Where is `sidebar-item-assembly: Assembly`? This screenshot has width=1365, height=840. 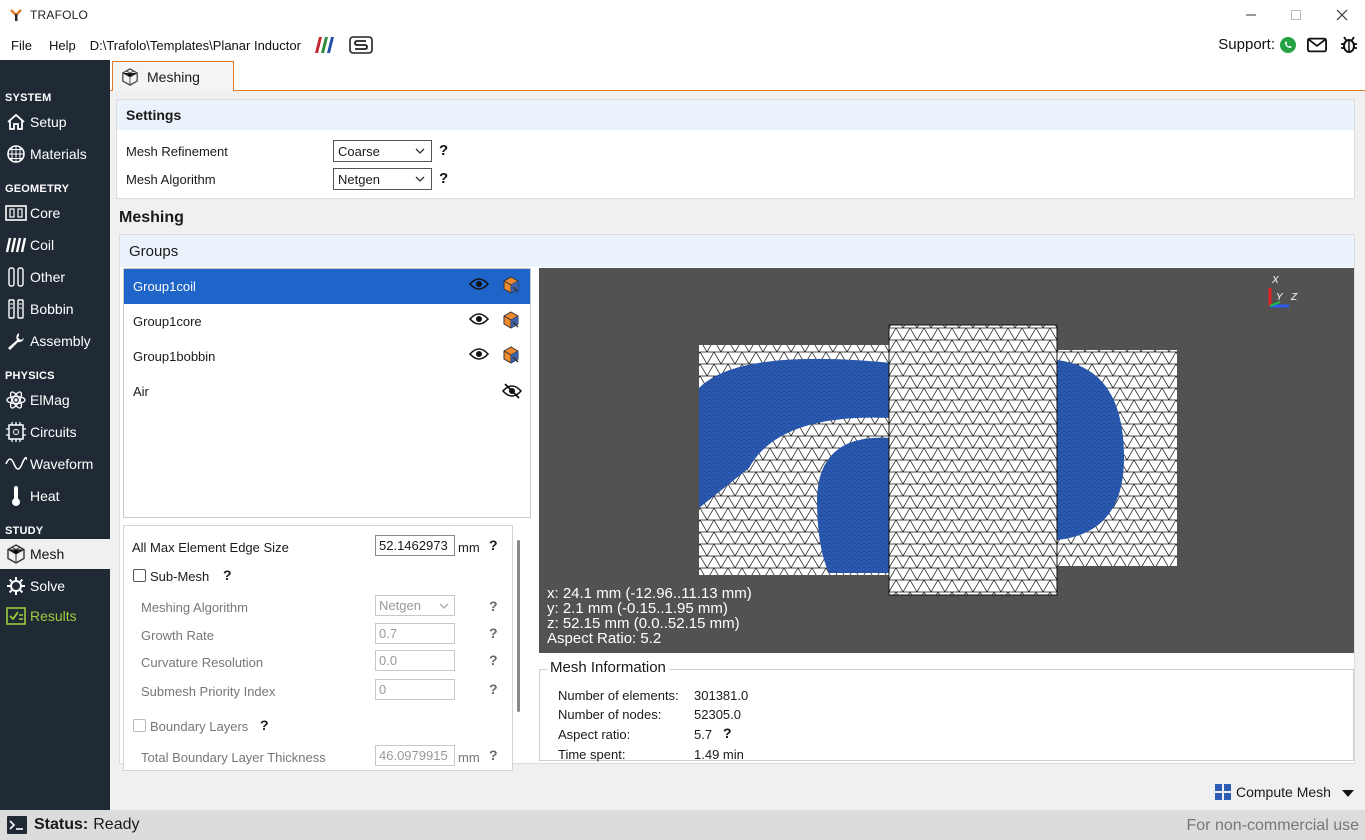 sidebar-item-assembly: Assembly is located at coordinates (55, 341).